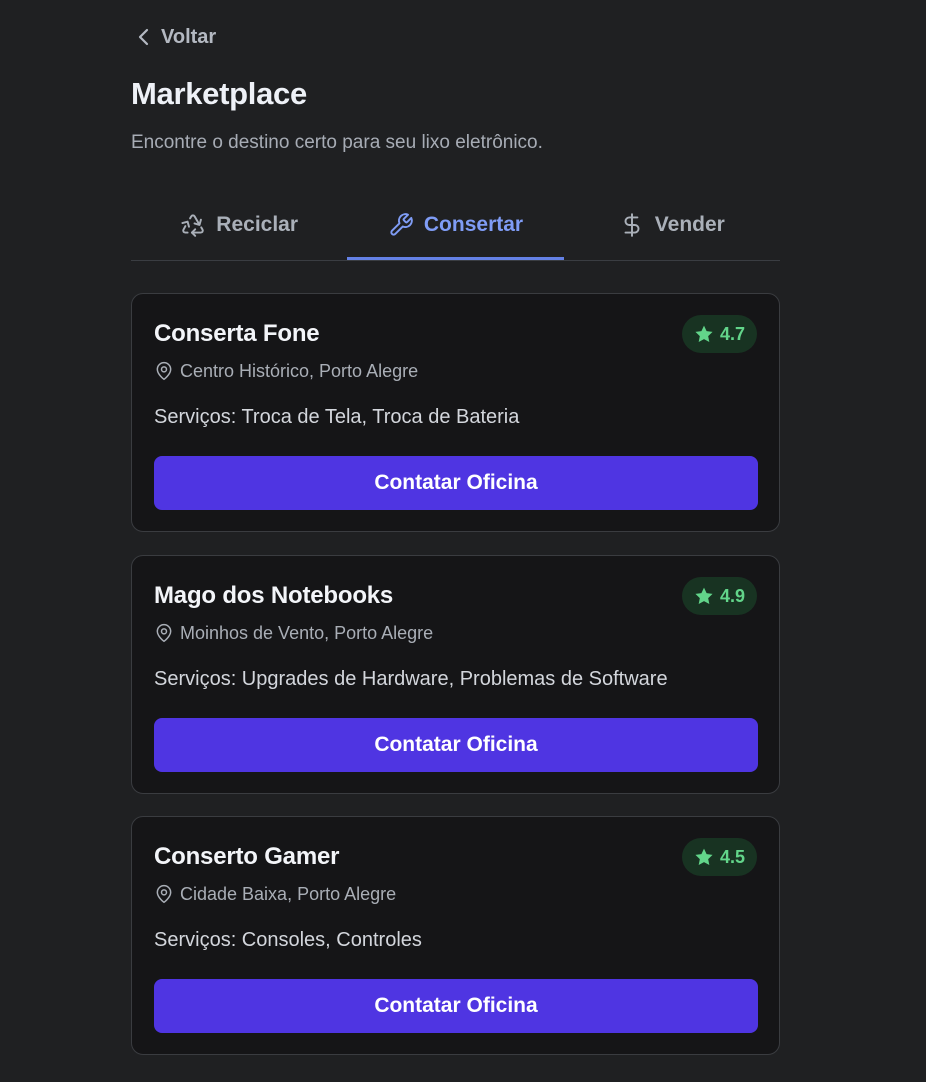 This screenshot has width=926, height=1082. I want to click on location-text: Centro Histórico, Porto Alegre, so click(299, 370).